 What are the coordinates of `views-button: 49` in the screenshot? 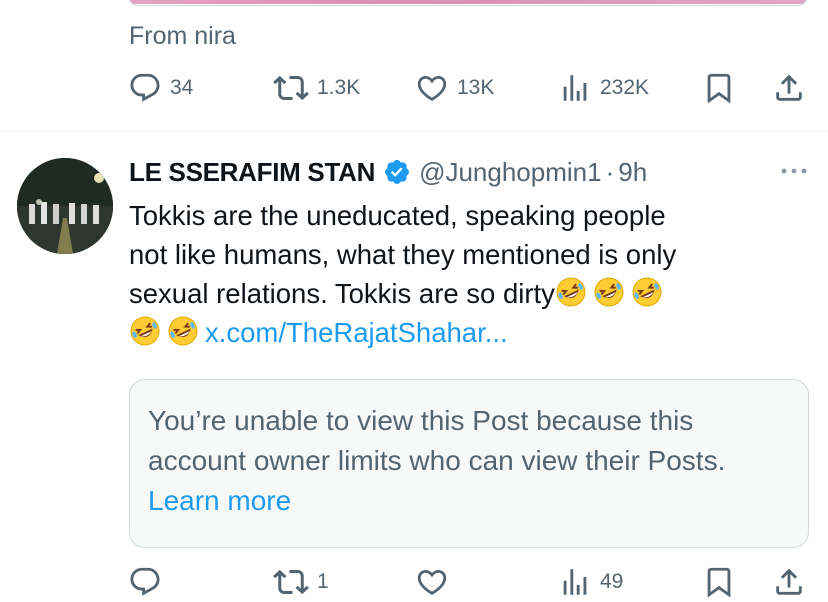 It's located at (590, 582).